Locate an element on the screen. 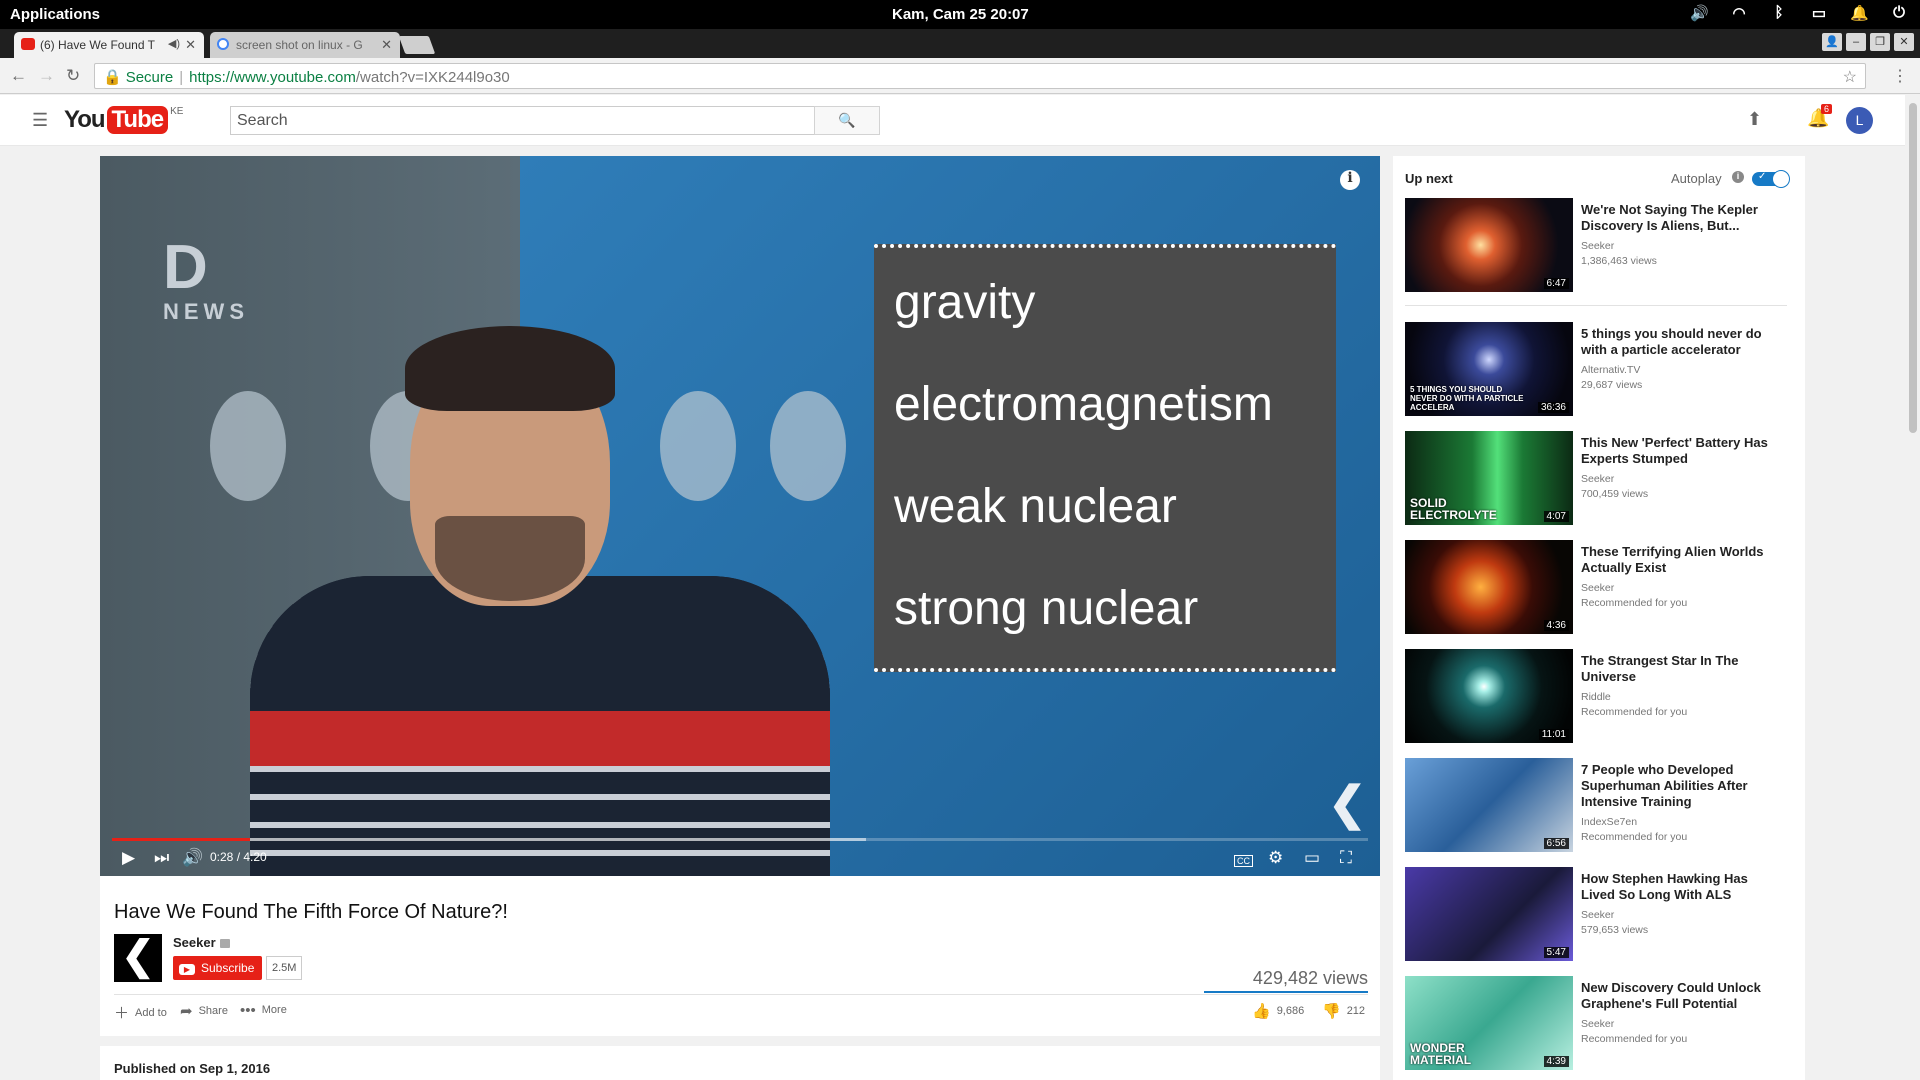 Image resolution: width=1920 pixels, height=1080 pixels. settings-gear-icon: ⚙ is located at coordinates (1275, 858).